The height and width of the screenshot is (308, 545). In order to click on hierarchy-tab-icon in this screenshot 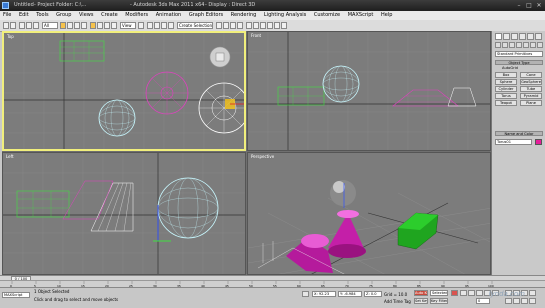, I will do `click(514, 36)`.